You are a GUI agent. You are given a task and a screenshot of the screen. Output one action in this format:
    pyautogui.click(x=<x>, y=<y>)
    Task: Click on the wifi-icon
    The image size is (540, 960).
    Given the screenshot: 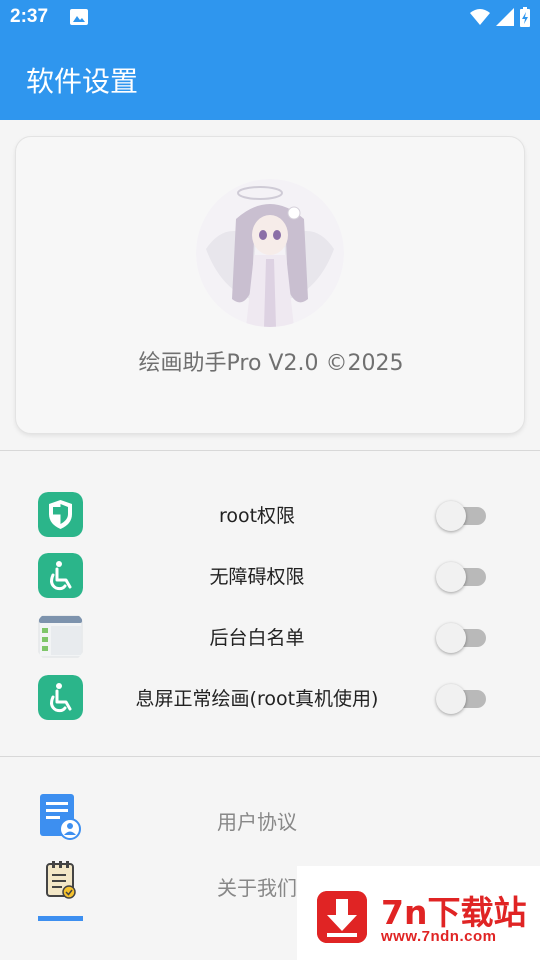 What is the action you would take?
    pyautogui.click(x=480, y=17)
    